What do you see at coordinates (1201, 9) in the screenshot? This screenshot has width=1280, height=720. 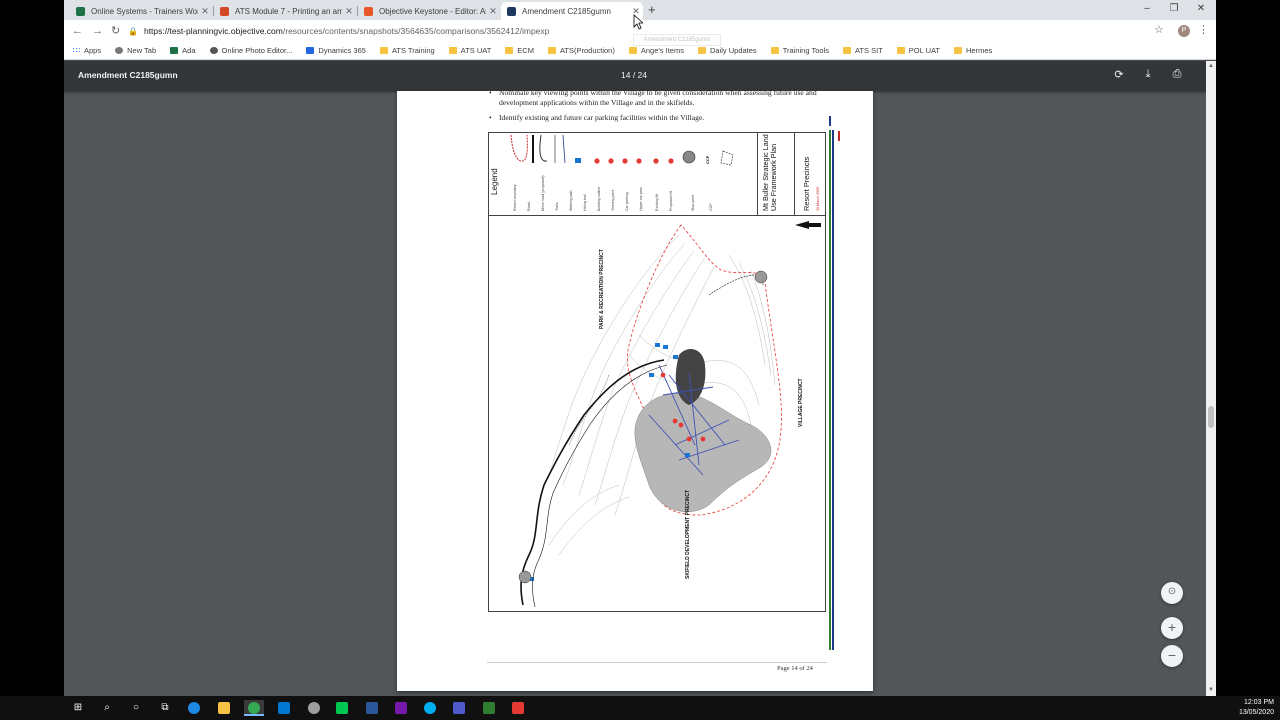 I see `window-close-icon: ✕` at bounding box center [1201, 9].